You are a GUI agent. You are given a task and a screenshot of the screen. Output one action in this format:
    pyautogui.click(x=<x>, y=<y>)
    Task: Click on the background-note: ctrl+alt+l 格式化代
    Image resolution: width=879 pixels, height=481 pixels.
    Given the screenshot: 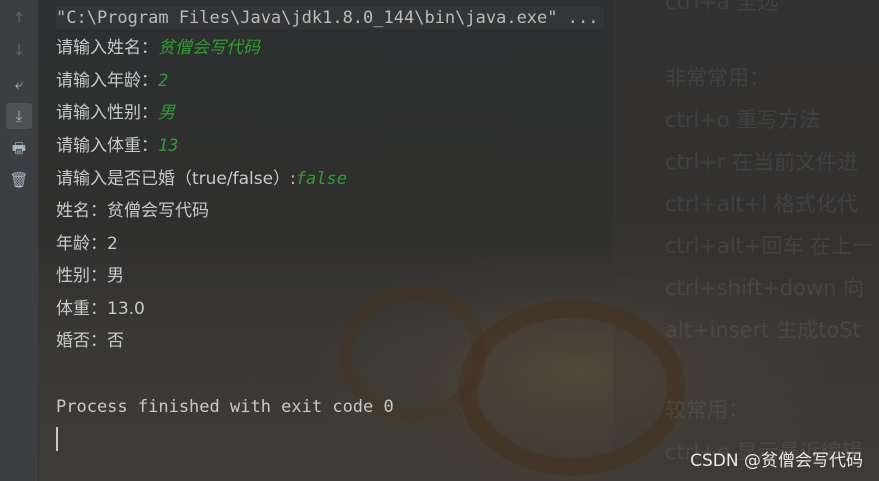 What is the action you would take?
    pyautogui.click(x=761, y=204)
    